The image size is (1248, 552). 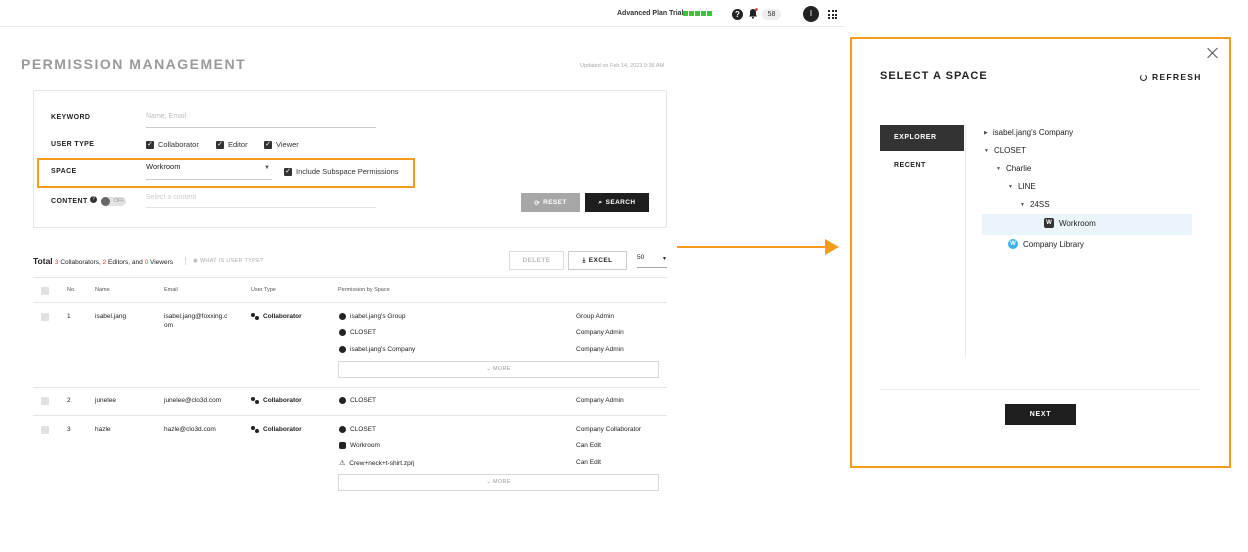 I want to click on close-icon, so click(x=1213, y=53).